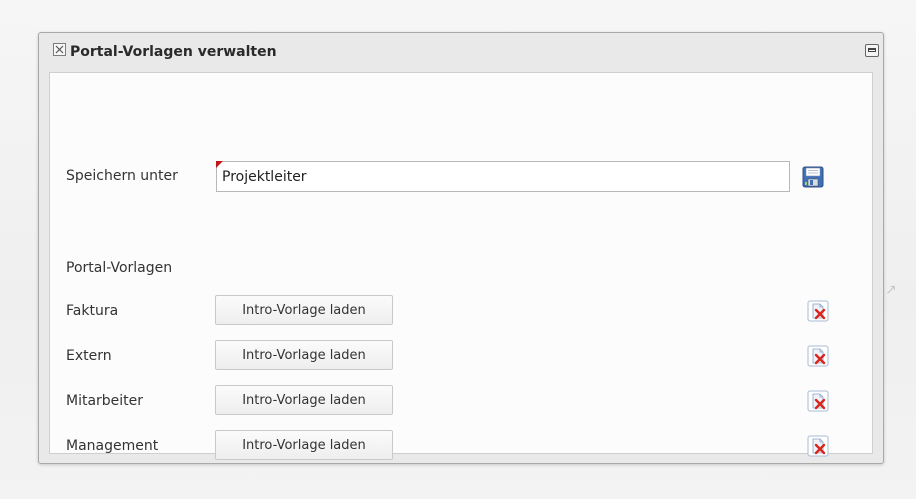  I want to click on template-name: Faktura, so click(92, 311).